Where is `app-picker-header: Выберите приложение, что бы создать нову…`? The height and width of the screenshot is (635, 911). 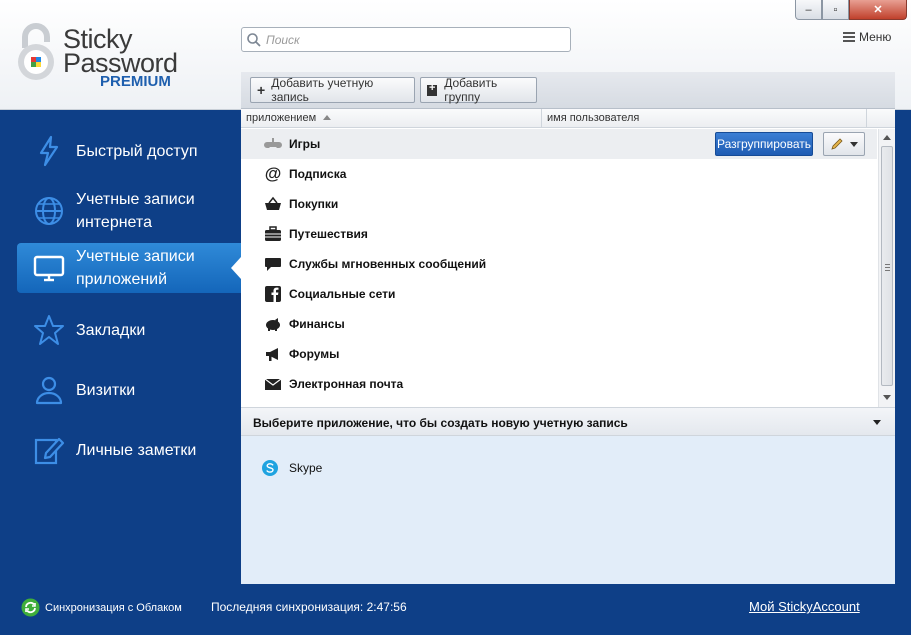
app-picker-header: Выберите приложение, что бы создать нову… is located at coordinates (568, 421).